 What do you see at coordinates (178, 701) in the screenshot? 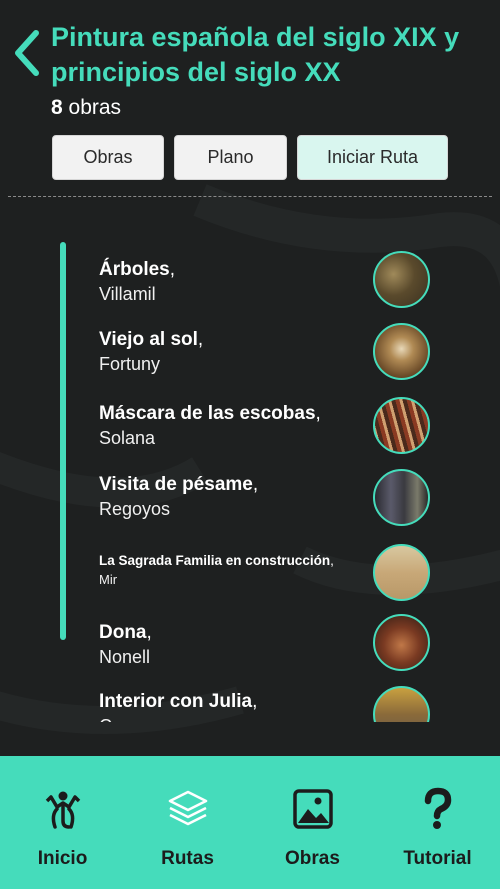
I see `work-title: Interior con Julia,` at bounding box center [178, 701].